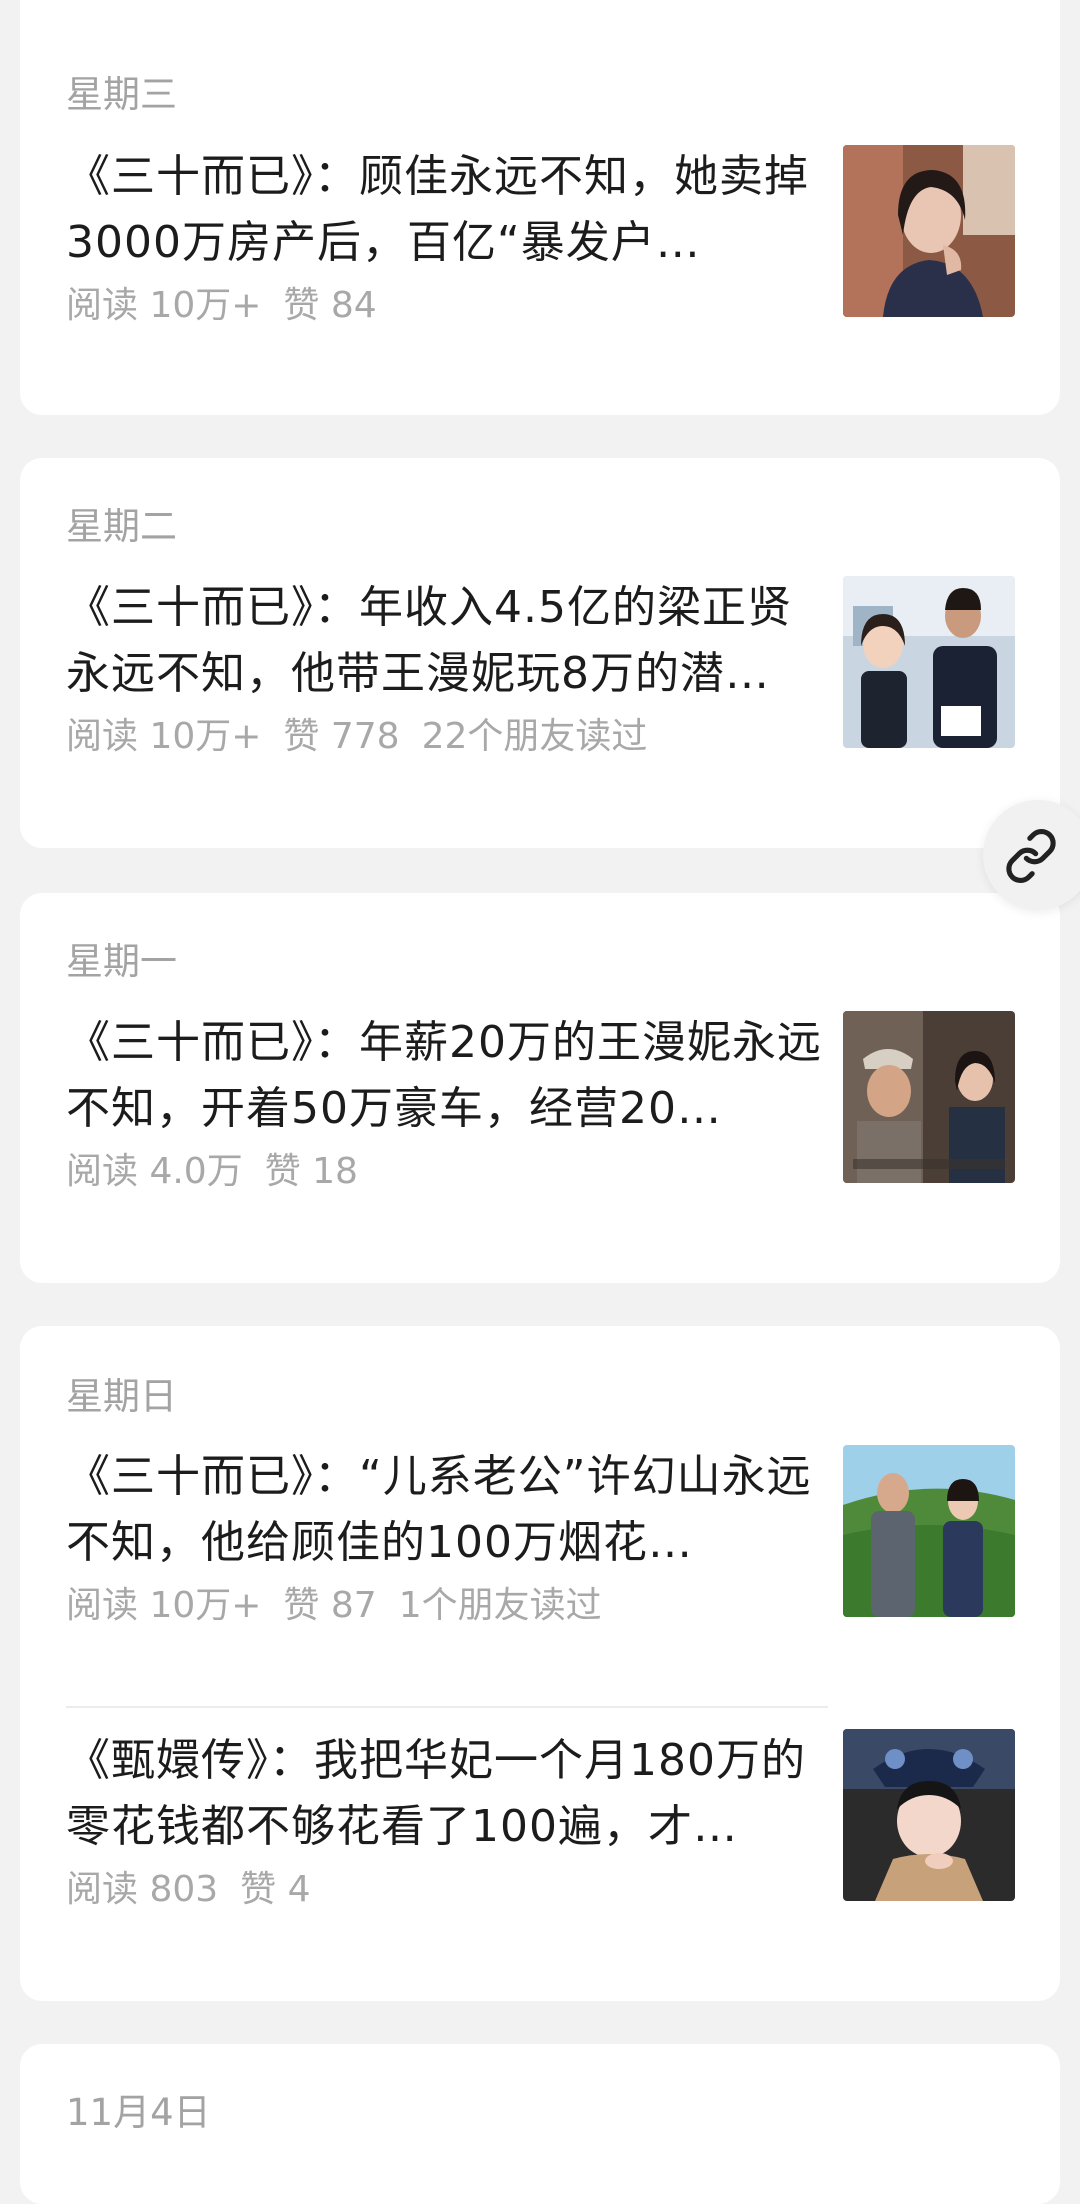 The width and height of the screenshot is (1080, 2204). What do you see at coordinates (311, 1171) in the screenshot?
I see `like-count: 赞 18` at bounding box center [311, 1171].